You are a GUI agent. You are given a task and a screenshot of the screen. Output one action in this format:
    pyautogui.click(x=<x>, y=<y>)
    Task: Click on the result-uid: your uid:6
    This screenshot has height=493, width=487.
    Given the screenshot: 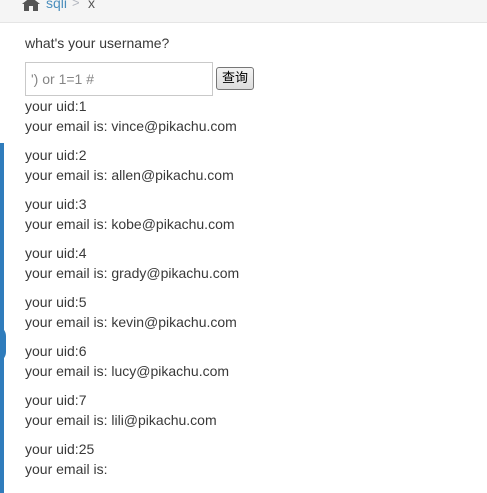 What is the action you would take?
    pyautogui.click(x=56, y=351)
    